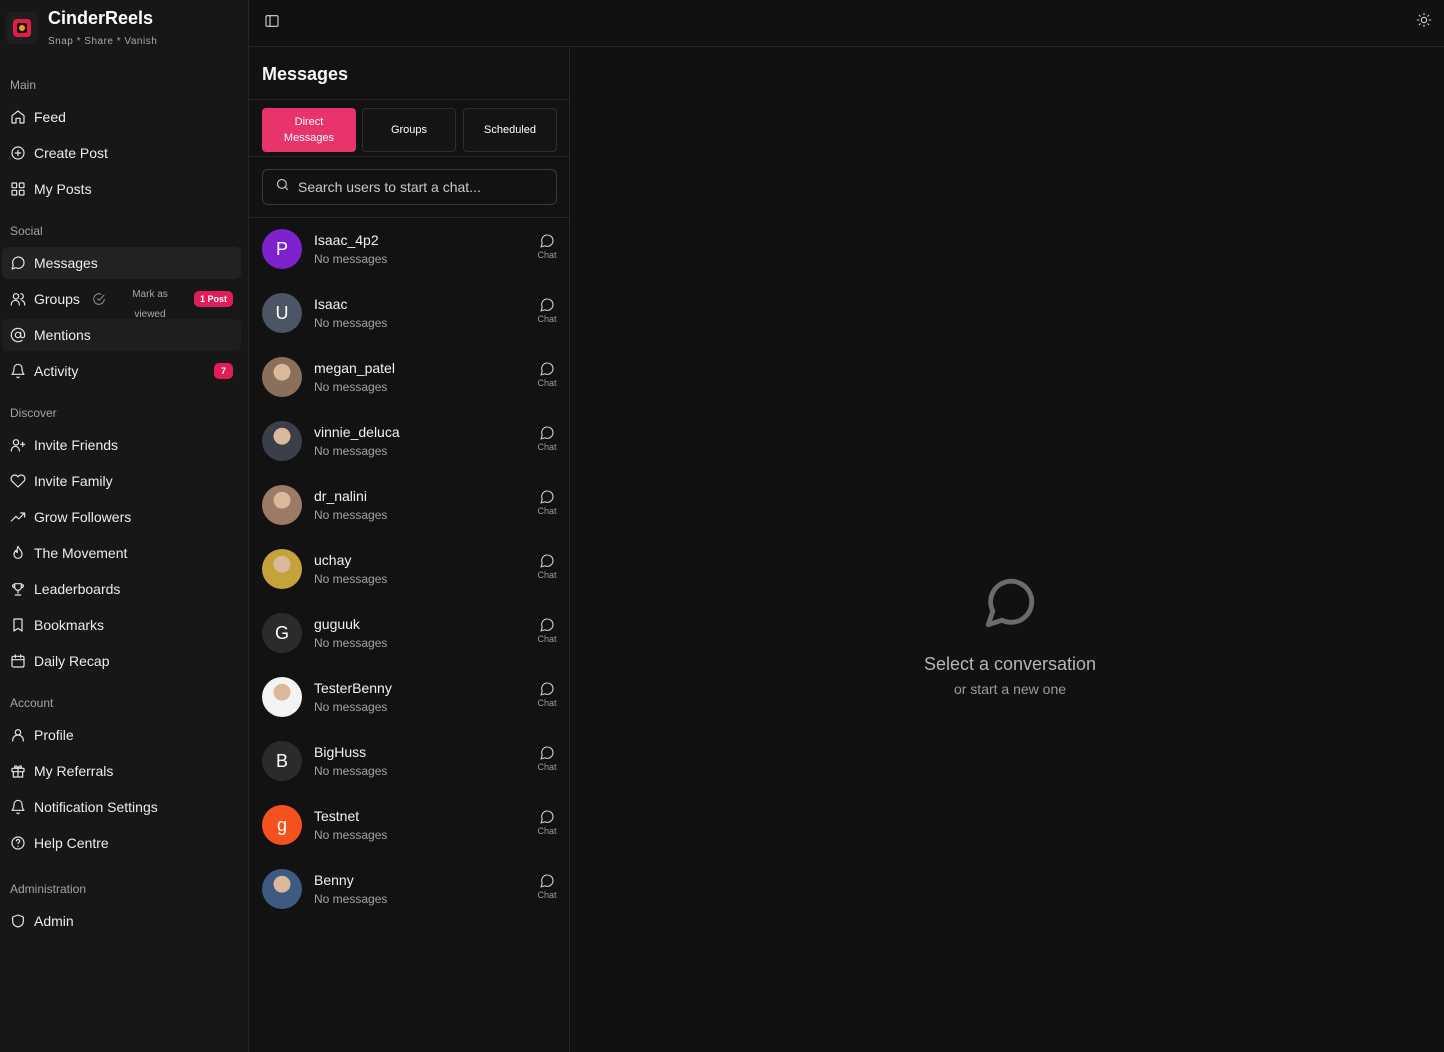 This screenshot has width=1444, height=1052. What do you see at coordinates (77, 589) in the screenshot?
I see `sidebar-item-label: Leaderboards` at bounding box center [77, 589].